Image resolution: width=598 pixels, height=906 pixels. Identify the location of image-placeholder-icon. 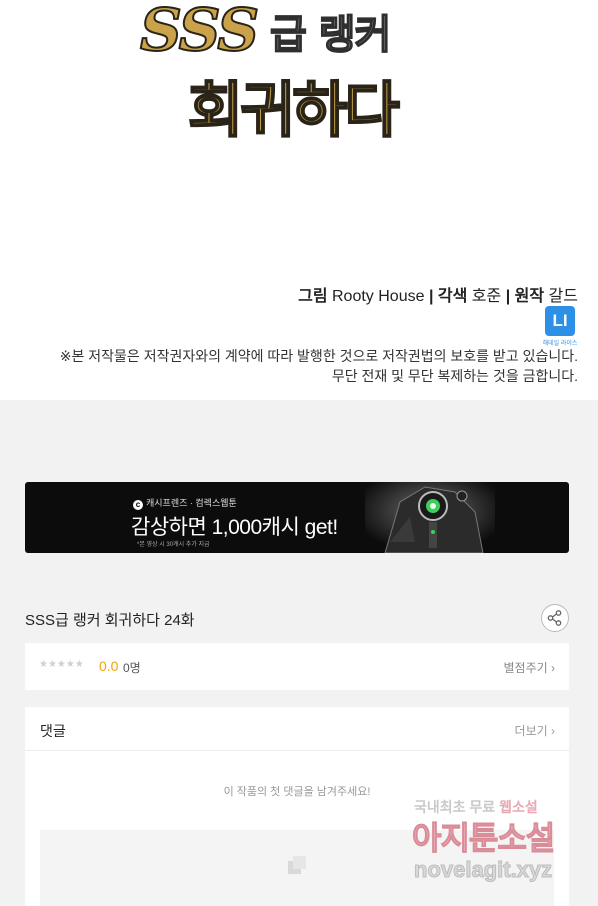
(297, 865).